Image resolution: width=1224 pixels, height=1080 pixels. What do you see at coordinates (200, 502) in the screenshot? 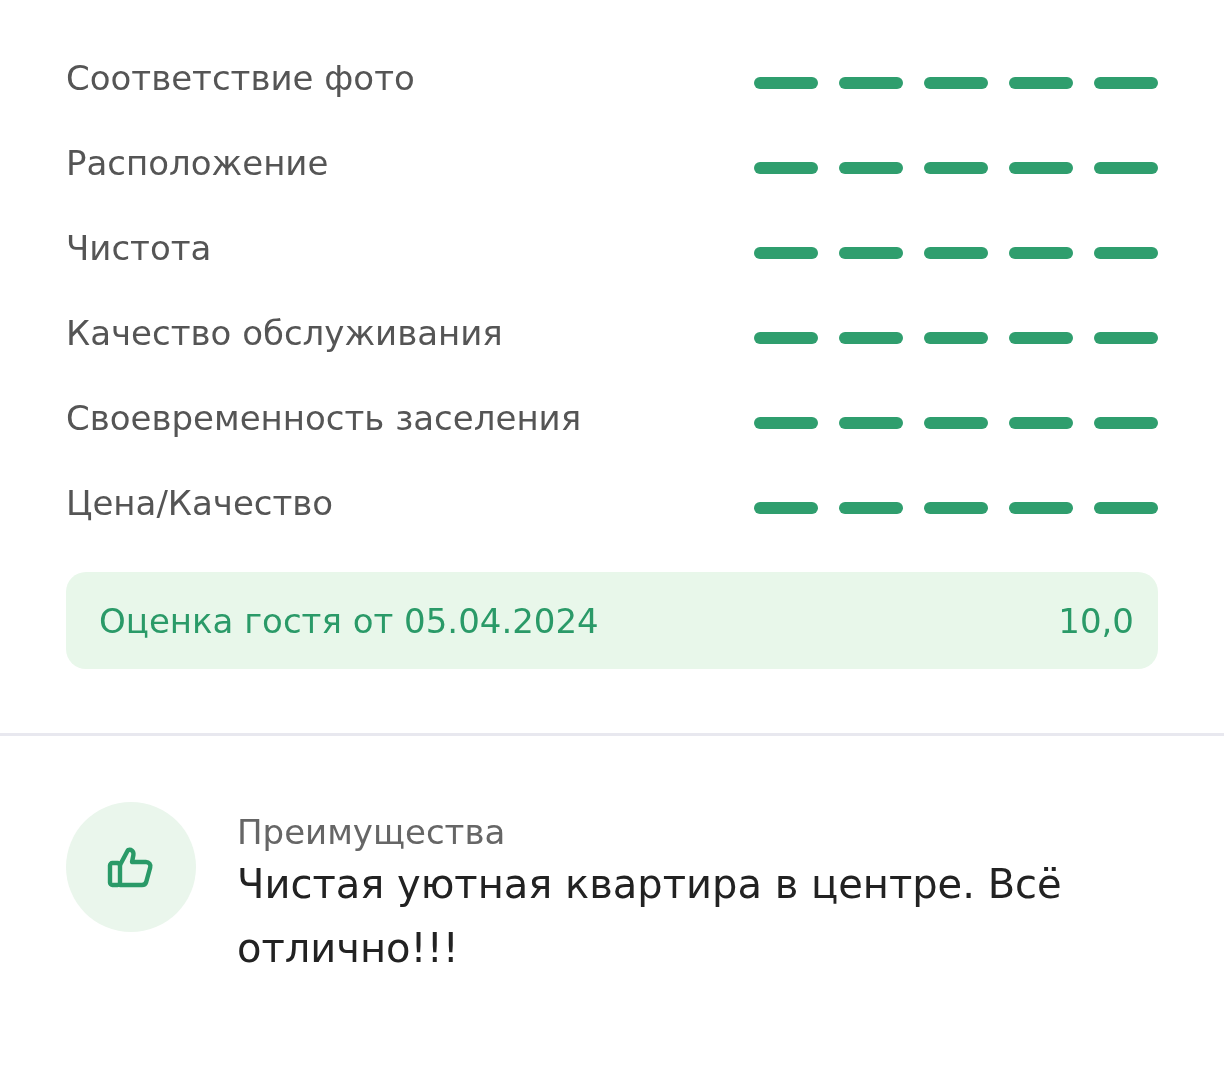
I see `rating-label: Цена/Качество` at bounding box center [200, 502].